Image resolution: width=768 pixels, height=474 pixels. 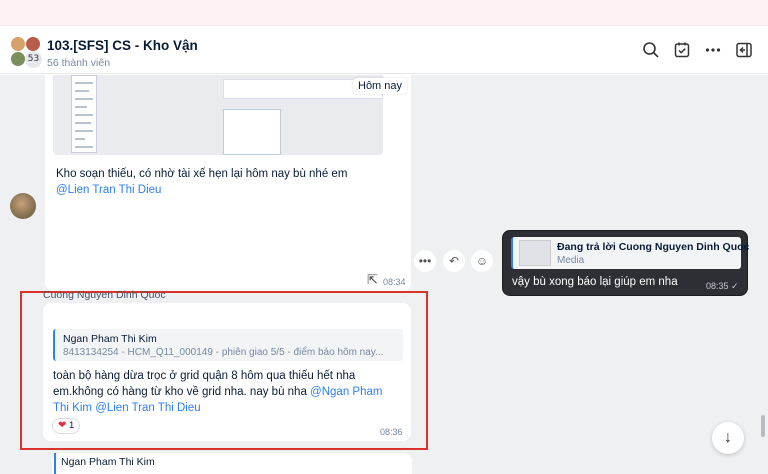 I want to click on member-count: 56 thành viên, so click(x=78, y=63).